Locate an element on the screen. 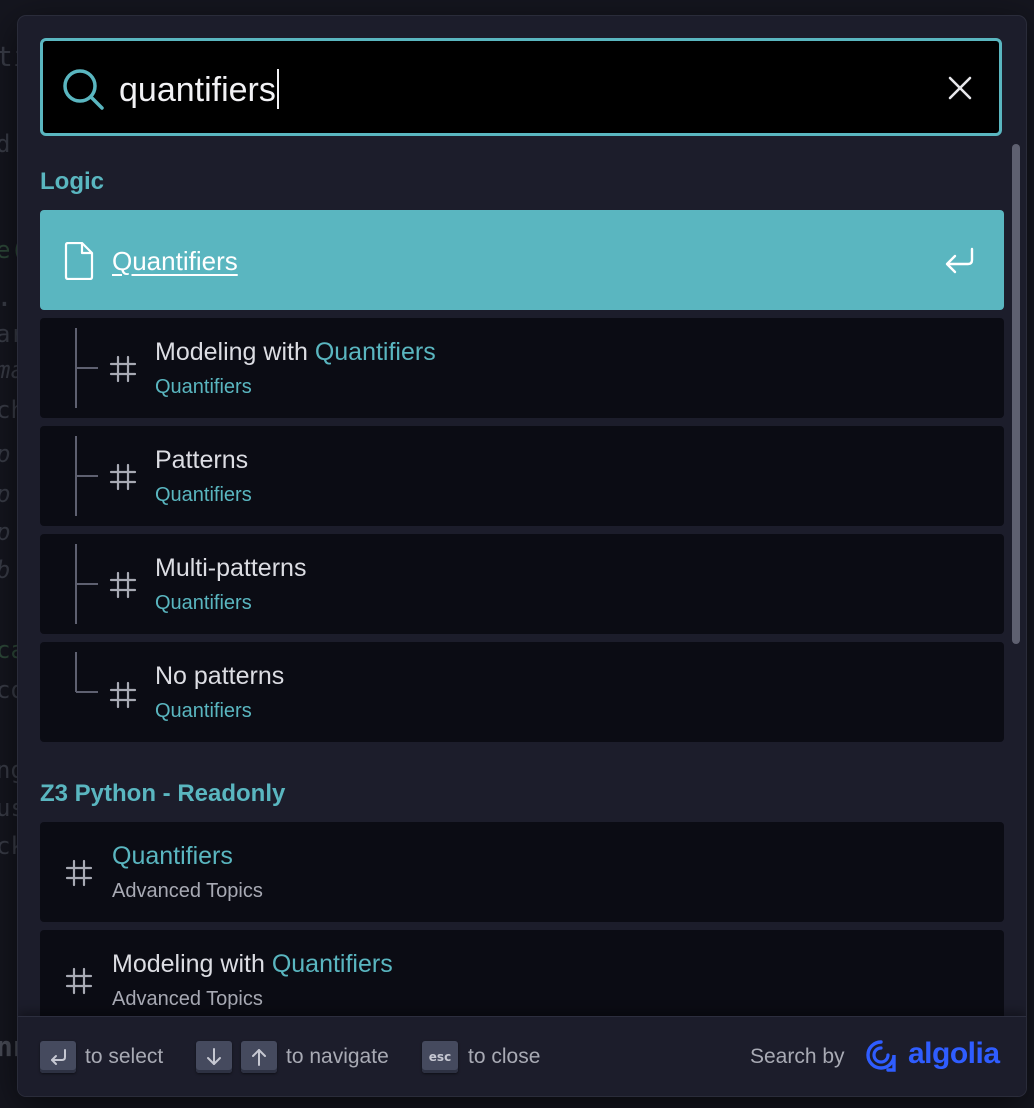 This screenshot has width=1034, height=1108. text-caret is located at coordinates (277, 89).